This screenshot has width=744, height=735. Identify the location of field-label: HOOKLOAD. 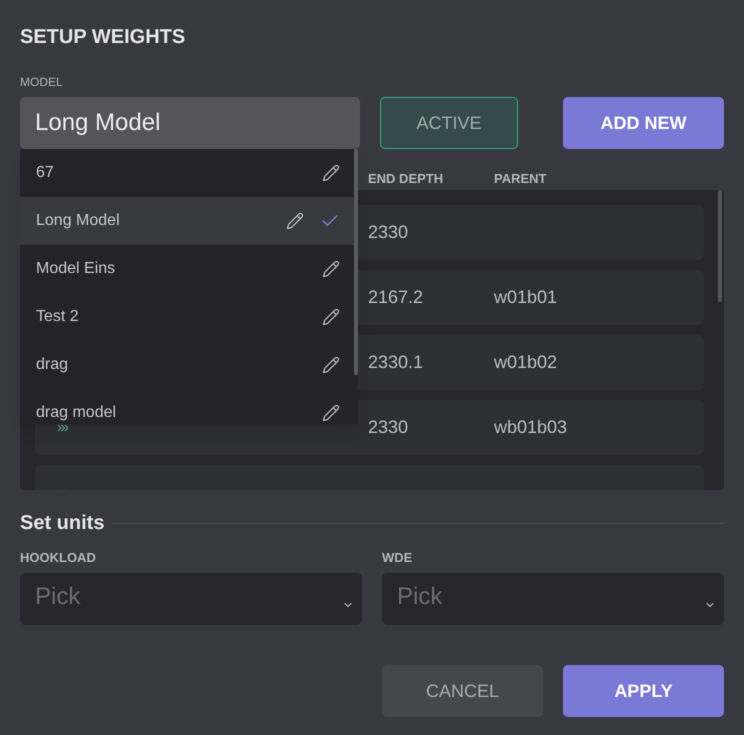
(58, 558).